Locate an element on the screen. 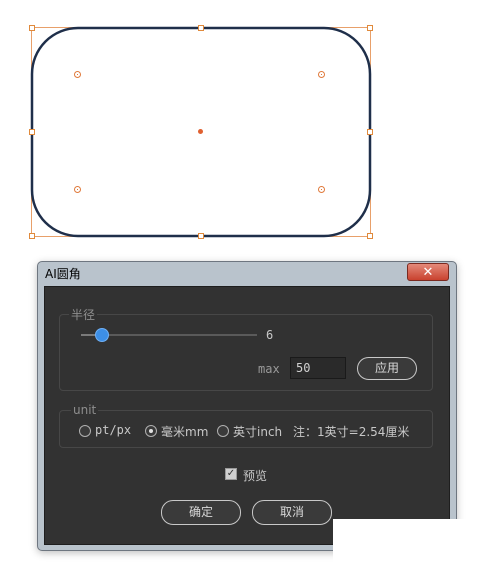  handle-bottom-left is located at coordinates (32, 236).